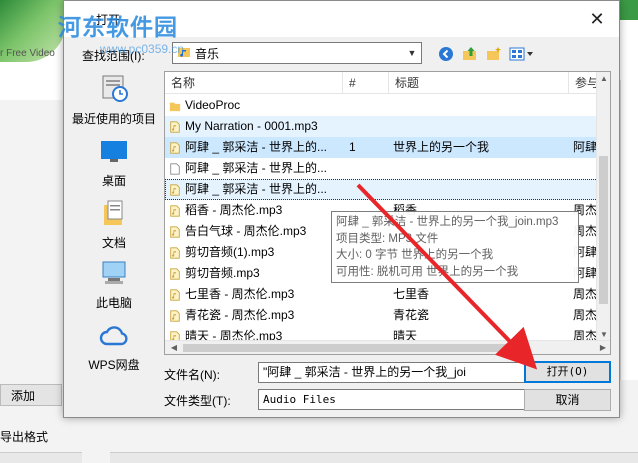 The image size is (638, 463). I want to click on file-participant-cell: 阿肆, so click(585, 147).